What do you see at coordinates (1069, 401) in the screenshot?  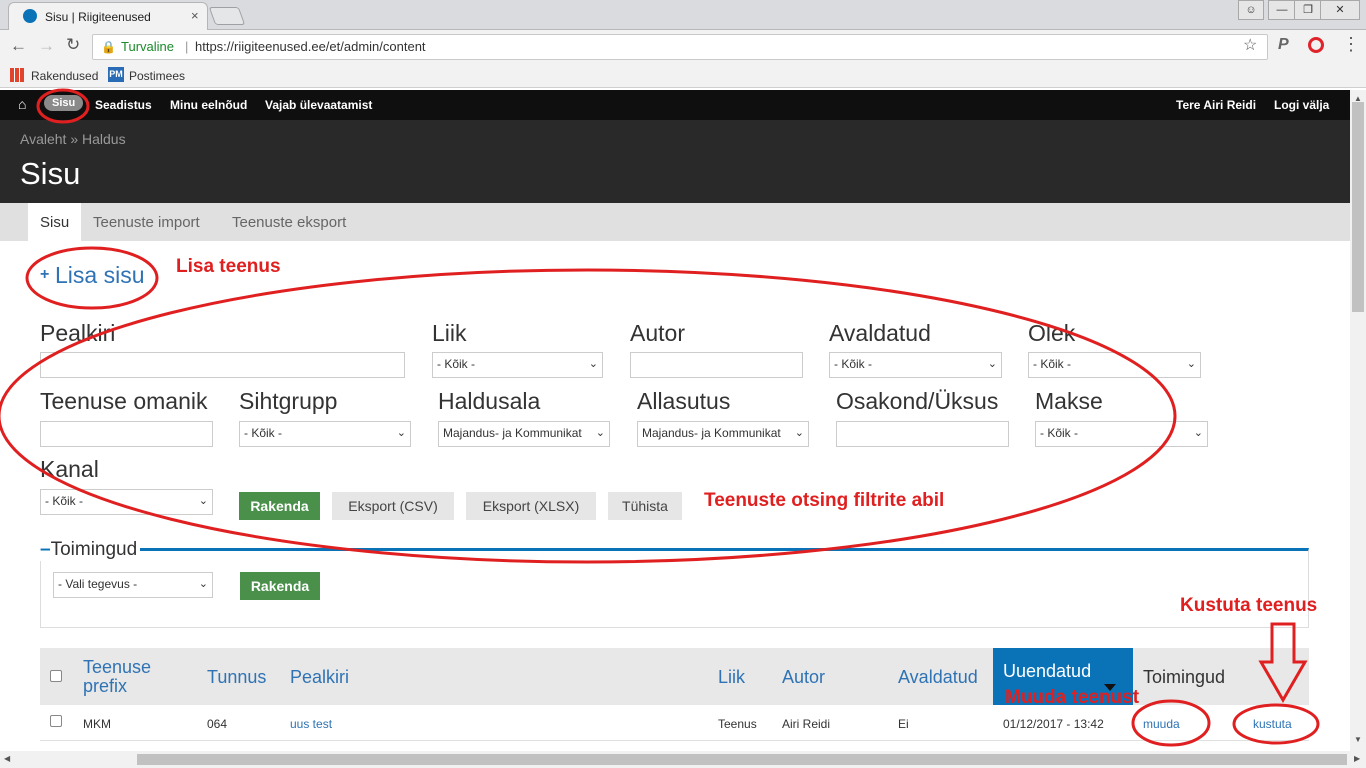 I see `fee-filter-label: Makse` at bounding box center [1069, 401].